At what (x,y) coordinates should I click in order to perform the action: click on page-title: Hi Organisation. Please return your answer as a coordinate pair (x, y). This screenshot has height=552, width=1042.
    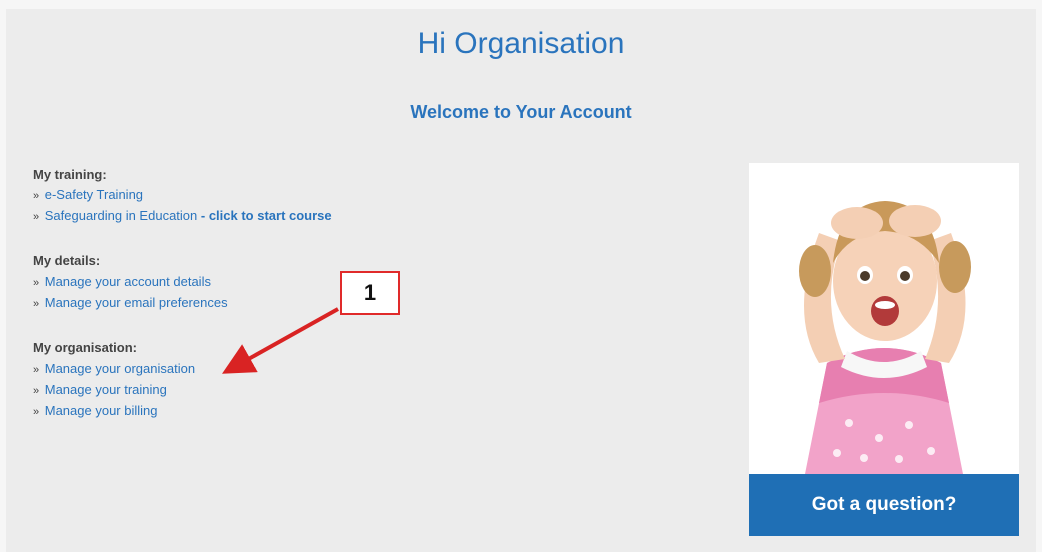
    Looking at the image, I should click on (521, 43).